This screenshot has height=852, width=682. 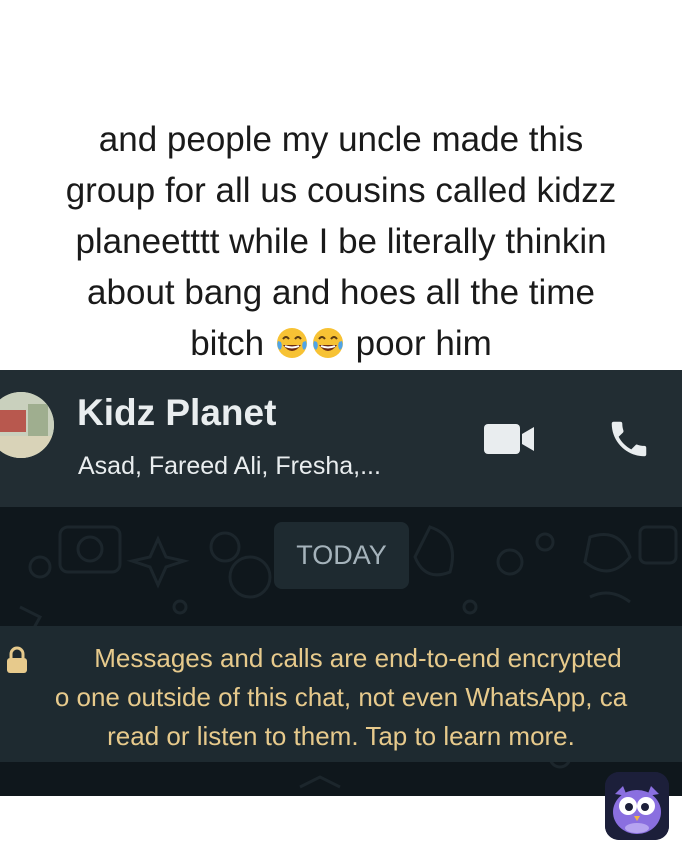 I want to click on caption-line-2: group for all us cousins called kidzz, so click(x=341, y=190).